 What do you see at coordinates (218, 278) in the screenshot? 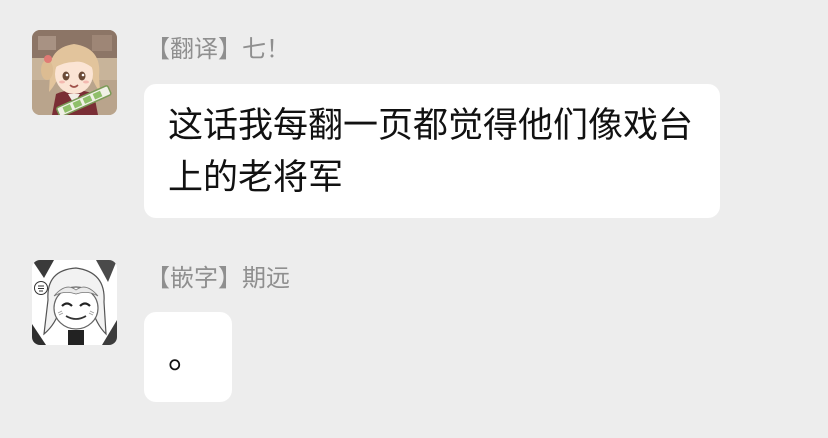
I see `sender-name: 【嵌字】期远` at bounding box center [218, 278].